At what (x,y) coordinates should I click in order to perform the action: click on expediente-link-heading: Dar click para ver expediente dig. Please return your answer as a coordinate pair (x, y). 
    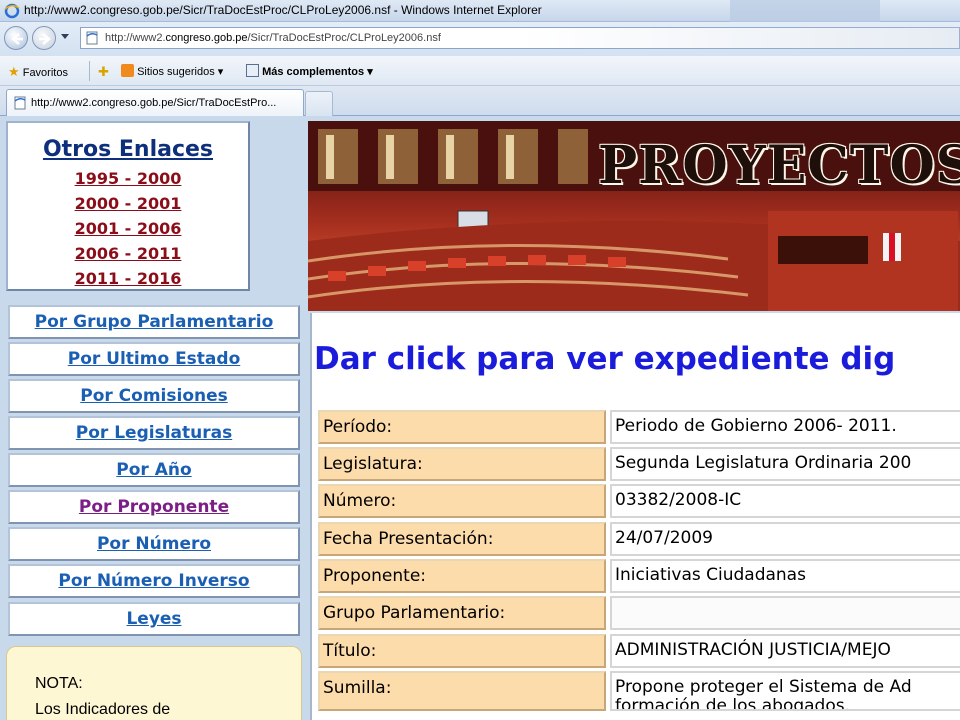
    Looking at the image, I should click on (604, 359).